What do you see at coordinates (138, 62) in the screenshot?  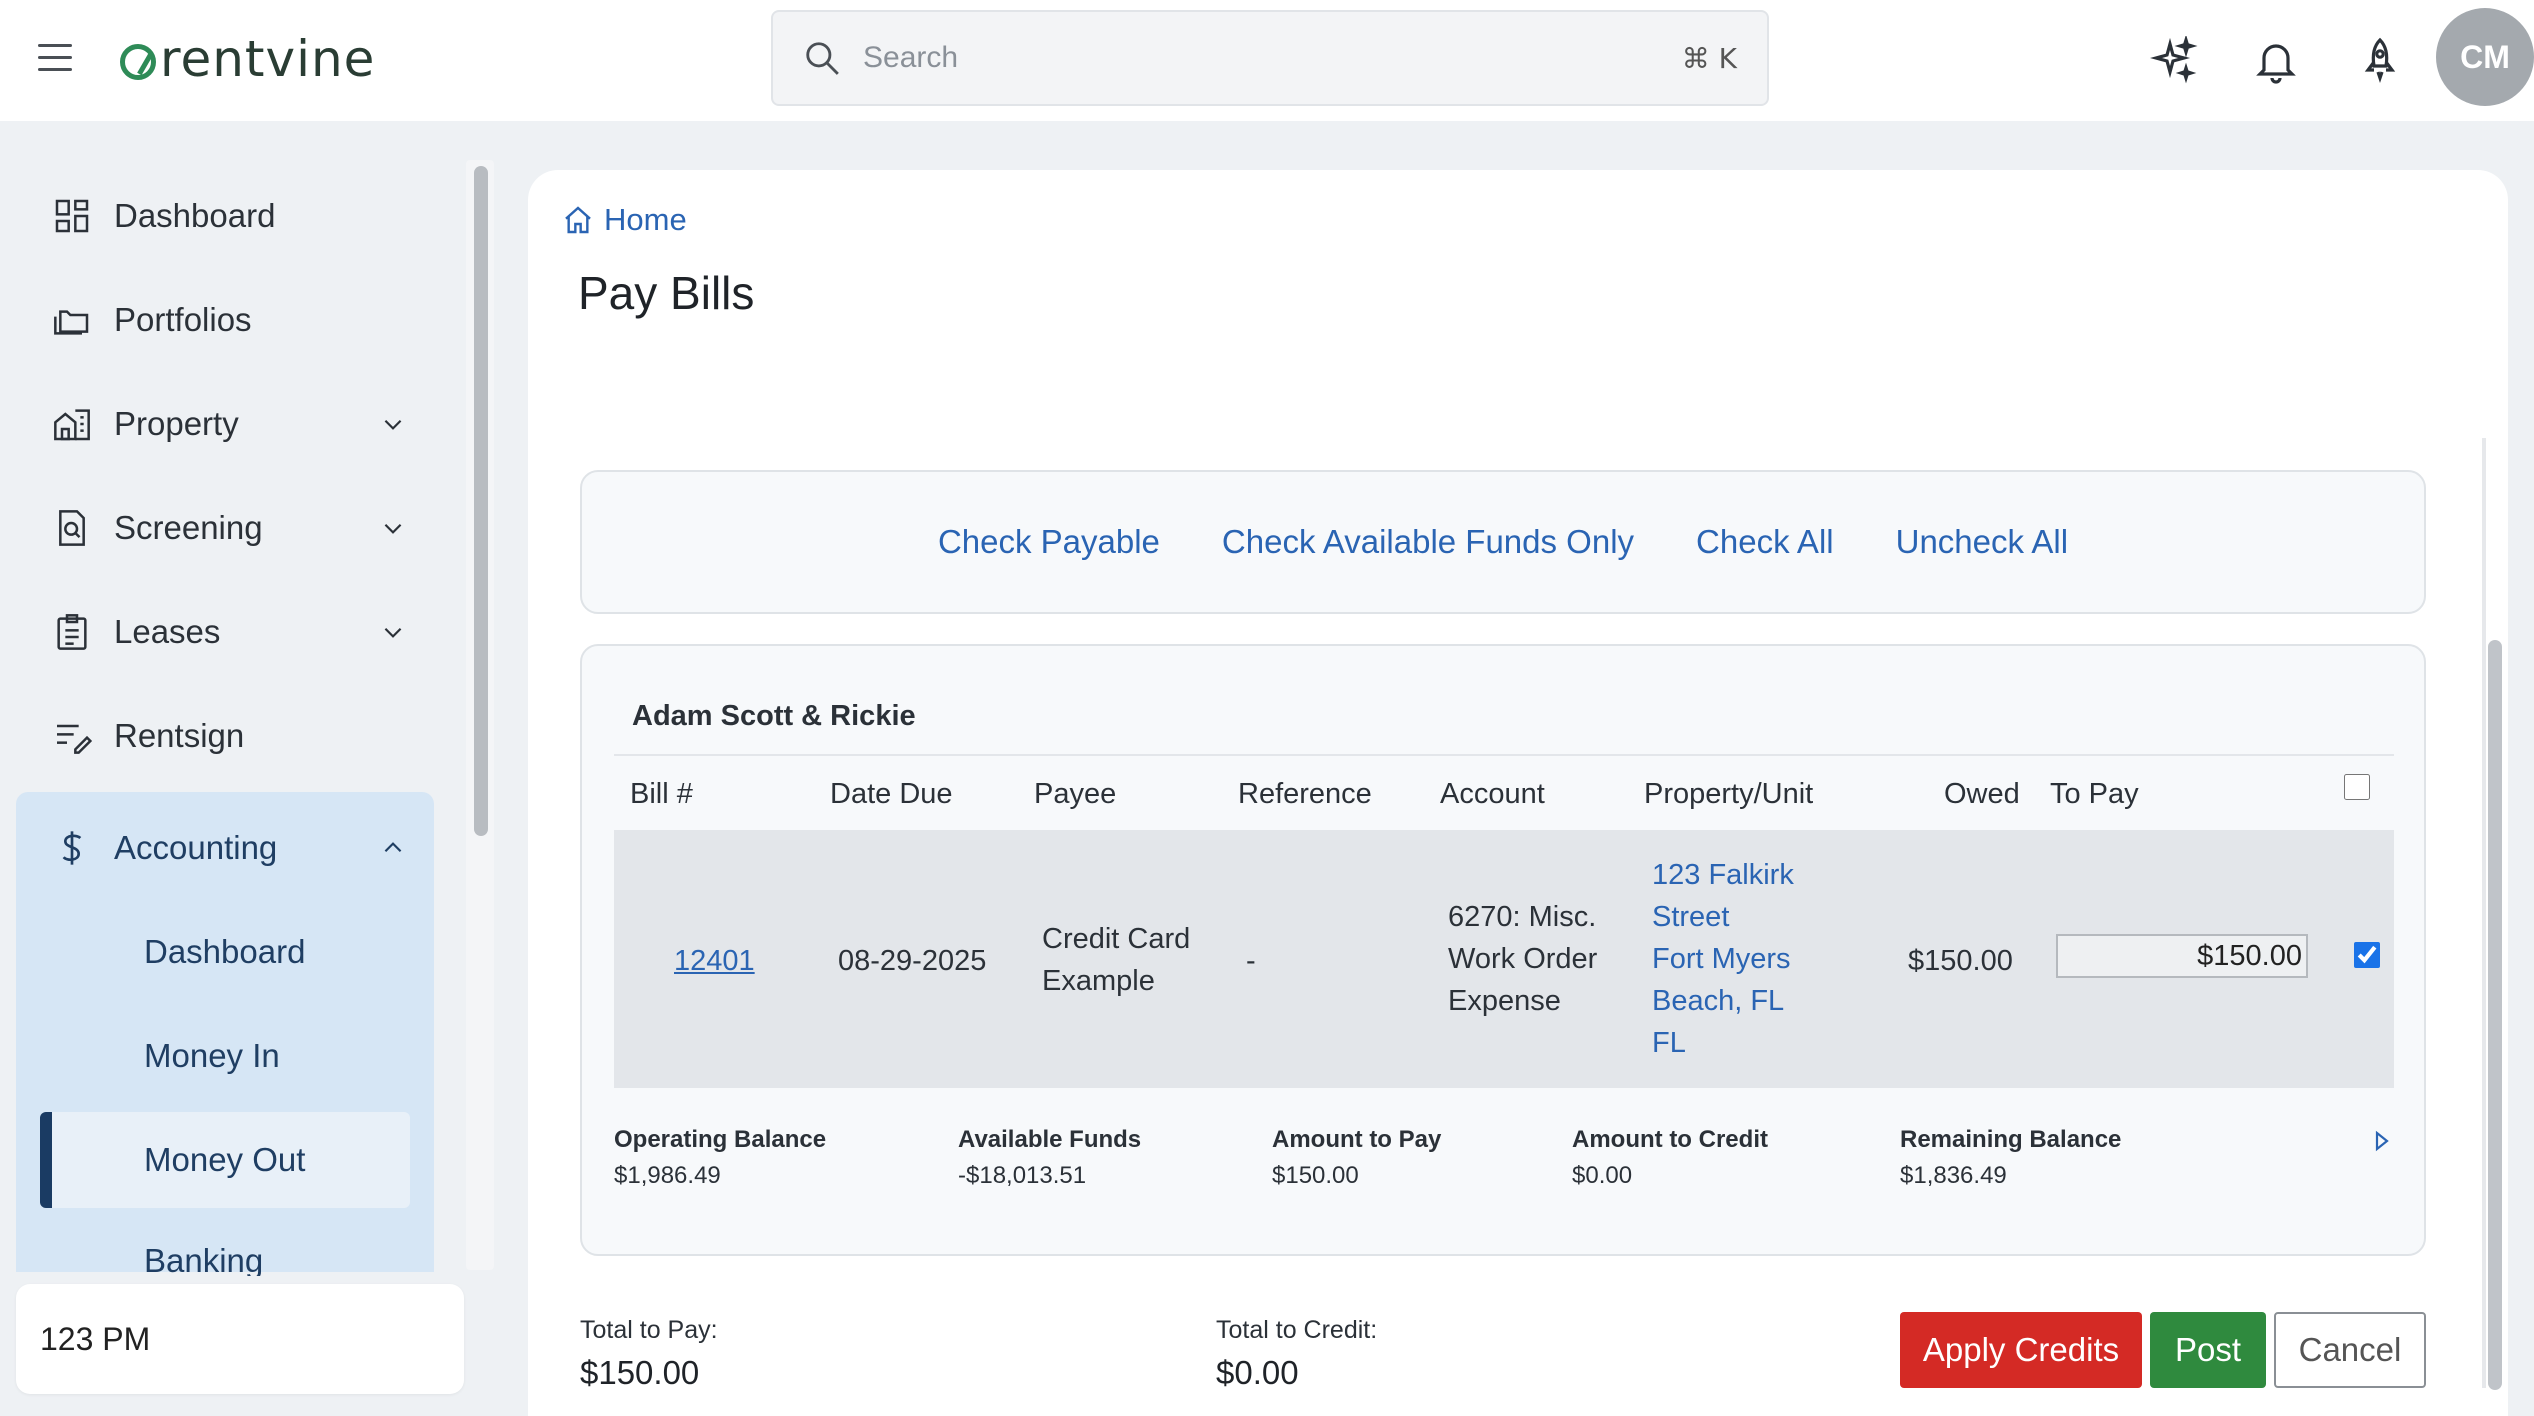 I see `logo-leaf-icon` at bounding box center [138, 62].